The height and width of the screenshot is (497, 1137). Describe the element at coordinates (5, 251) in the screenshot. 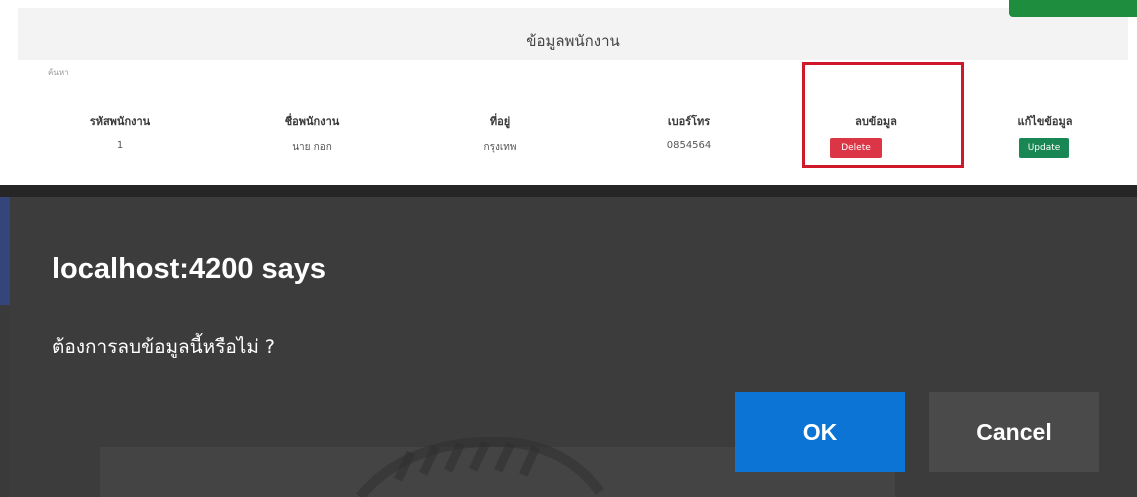

I see `background-page-strip` at that location.